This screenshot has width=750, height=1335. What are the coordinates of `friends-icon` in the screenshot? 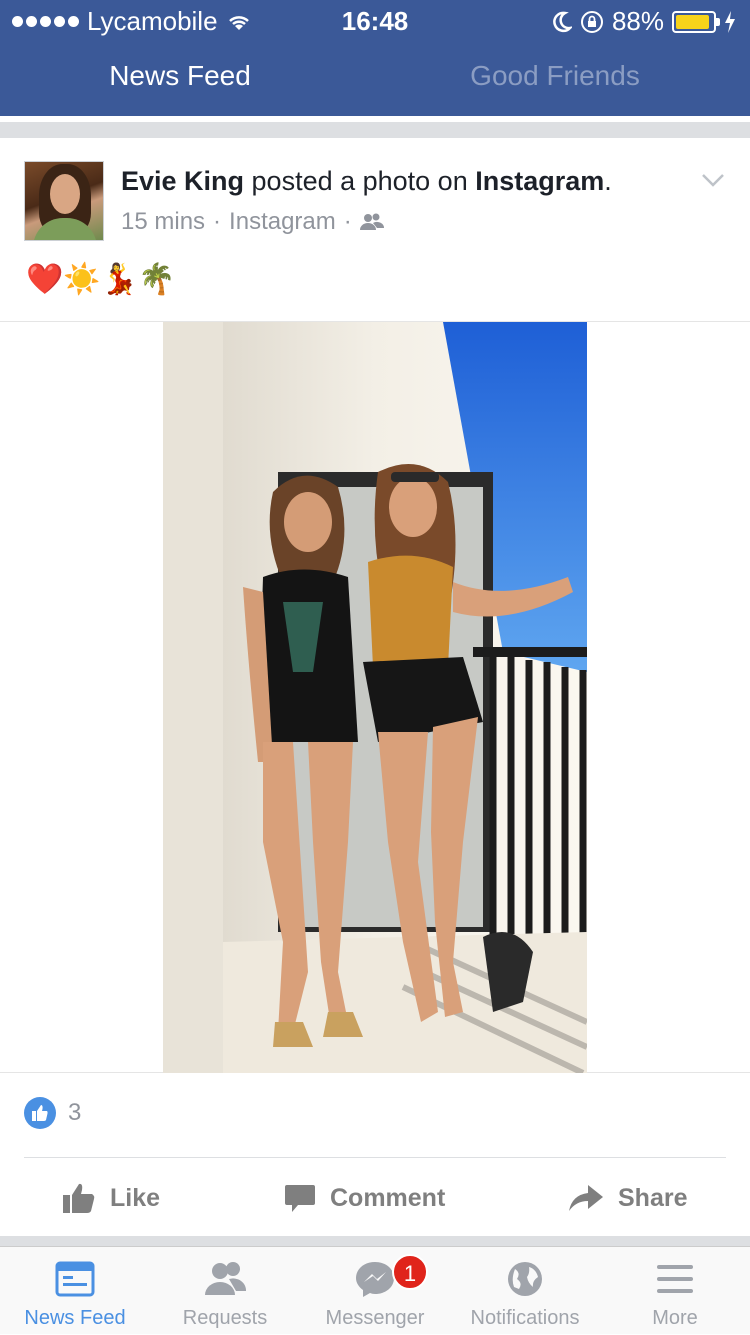 It's located at (226, 1278).